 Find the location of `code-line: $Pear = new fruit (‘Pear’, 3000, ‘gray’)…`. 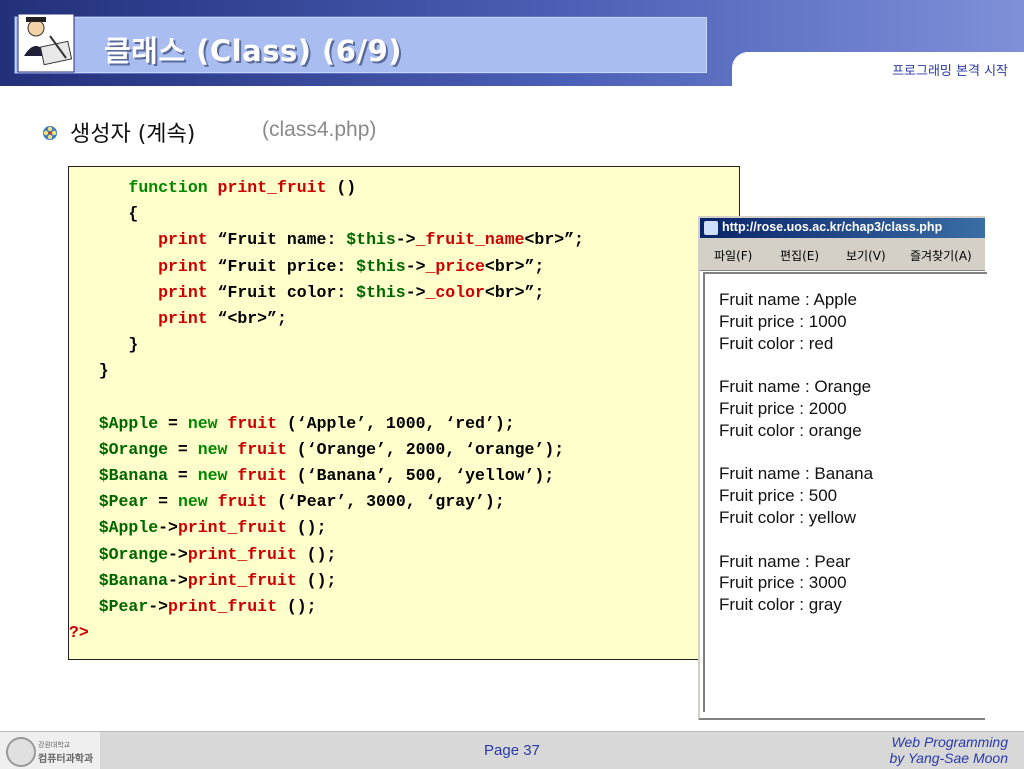

code-line: $Pear = new fruit (‘Pear’, 3000, ‘gray’)… is located at coordinates (301, 502).